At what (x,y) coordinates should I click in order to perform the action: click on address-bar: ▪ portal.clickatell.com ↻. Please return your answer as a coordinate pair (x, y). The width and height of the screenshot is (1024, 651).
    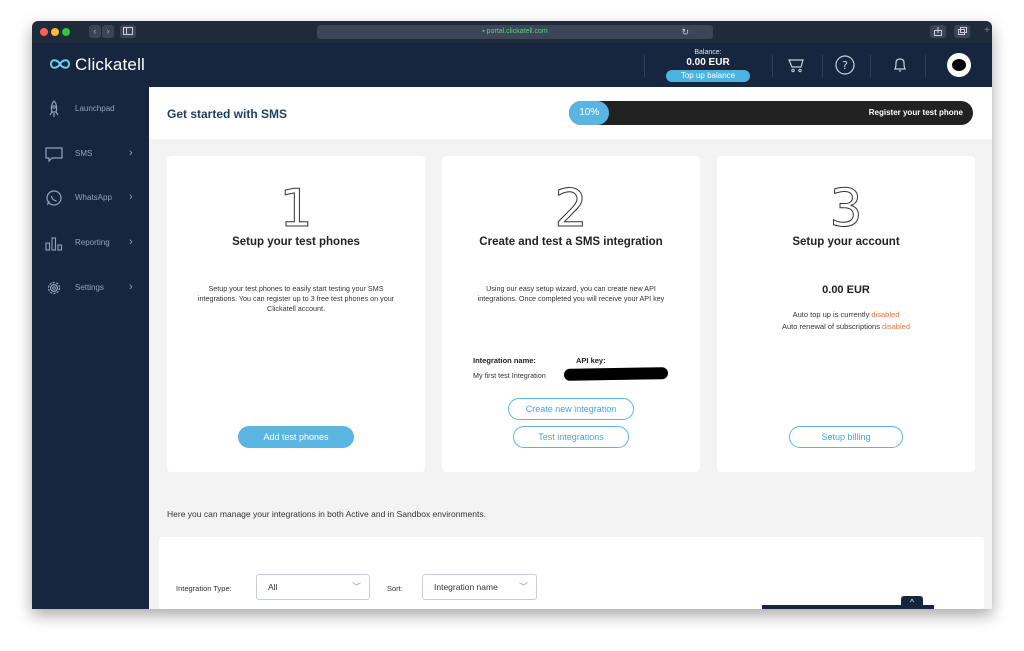
    Looking at the image, I should click on (515, 32).